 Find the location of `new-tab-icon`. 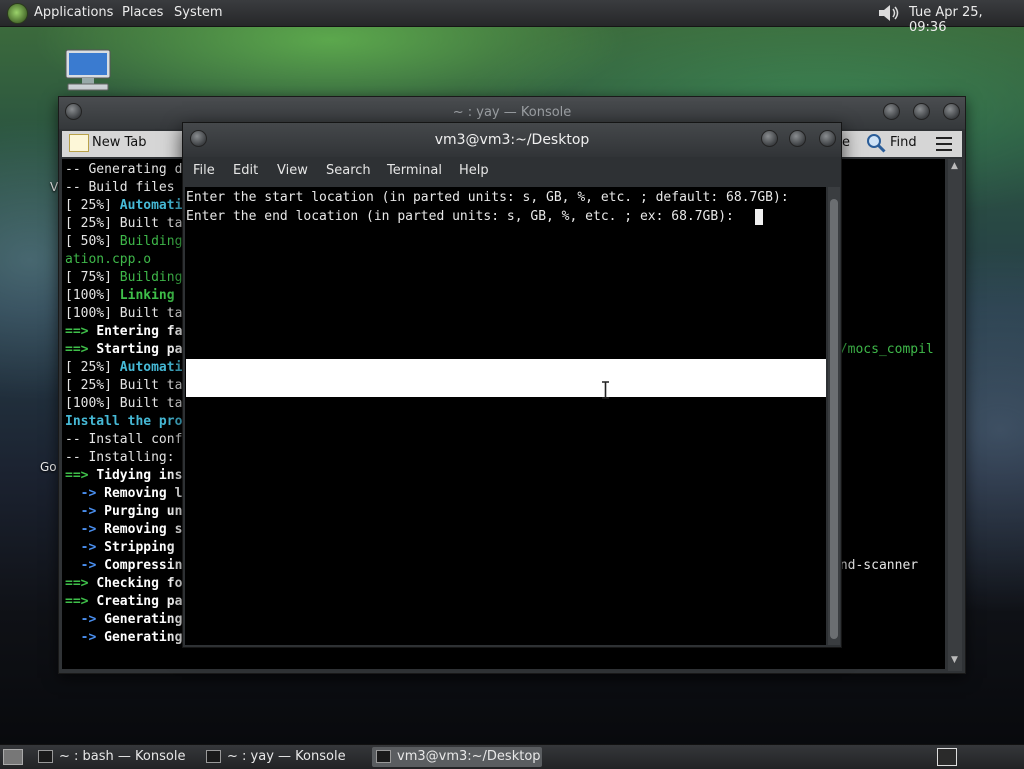

new-tab-icon is located at coordinates (79, 143).